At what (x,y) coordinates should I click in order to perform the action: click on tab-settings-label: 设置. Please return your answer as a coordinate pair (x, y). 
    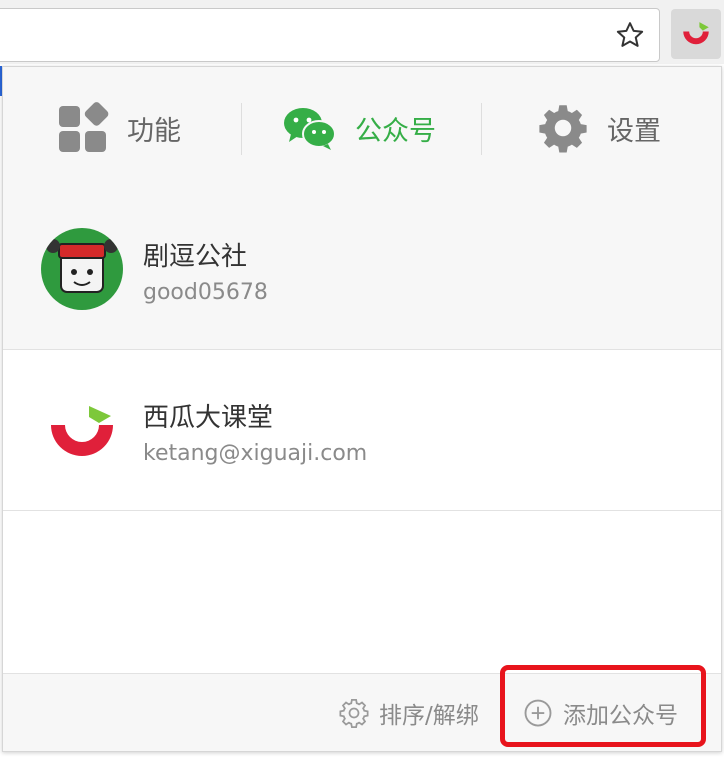
    Looking at the image, I should click on (634, 131).